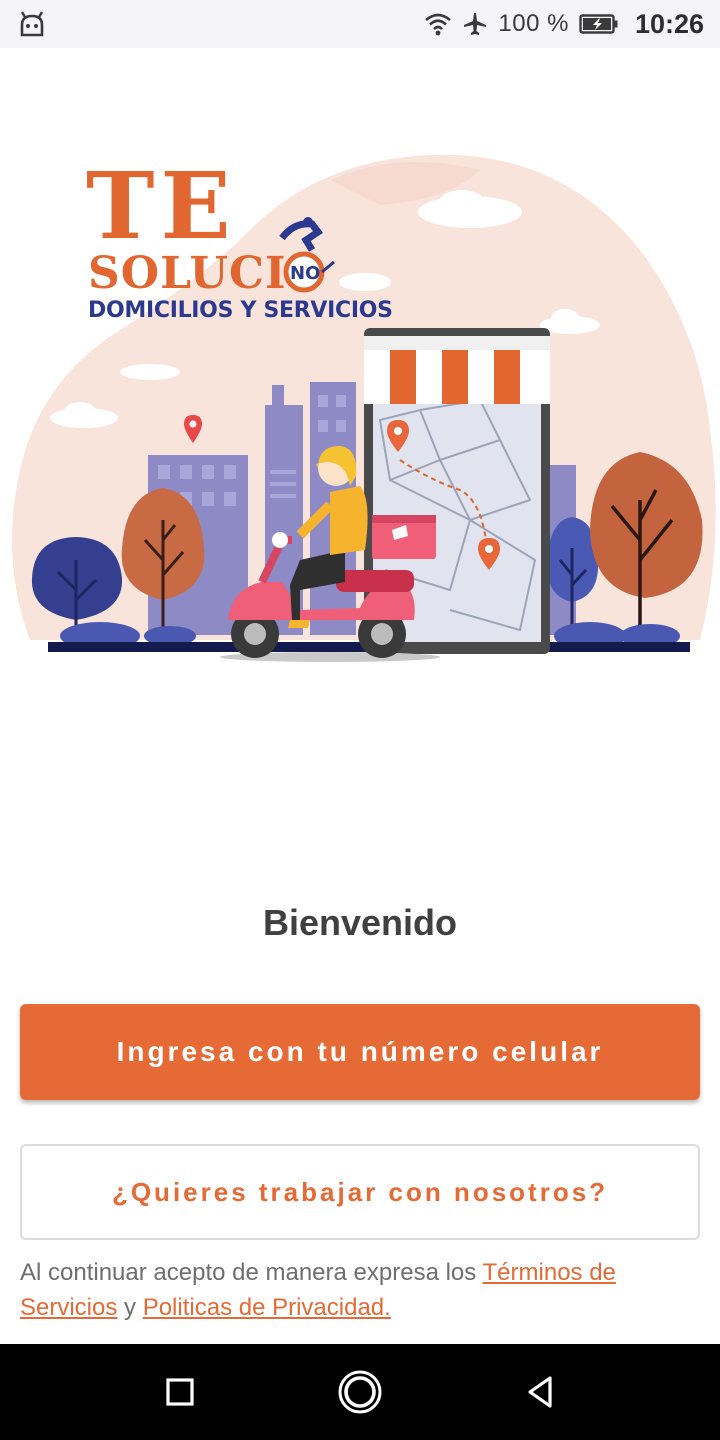 Image resolution: width=720 pixels, height=1440 pixels. I want to click on status-bar: 100 % 10:26, so click(360, 24).